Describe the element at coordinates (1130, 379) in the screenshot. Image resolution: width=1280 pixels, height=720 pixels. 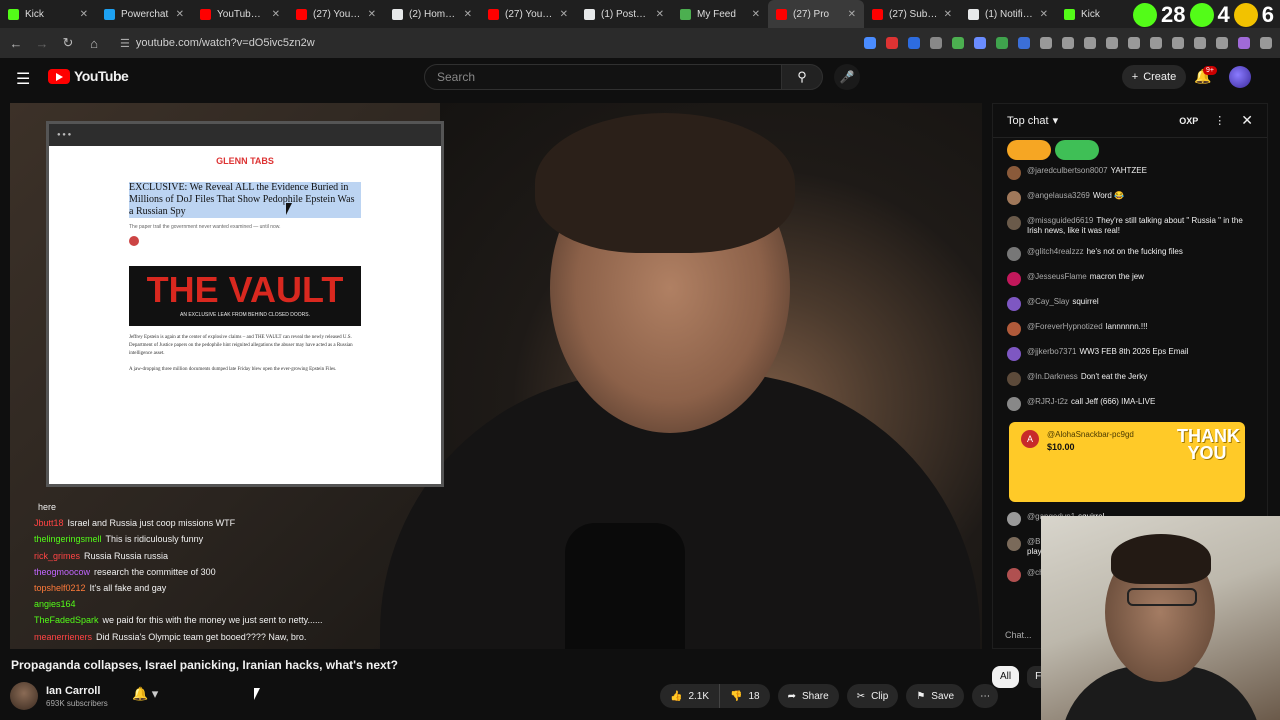
I see `chat-message: @In.Darkness Don't eat the Jerky` at that location.